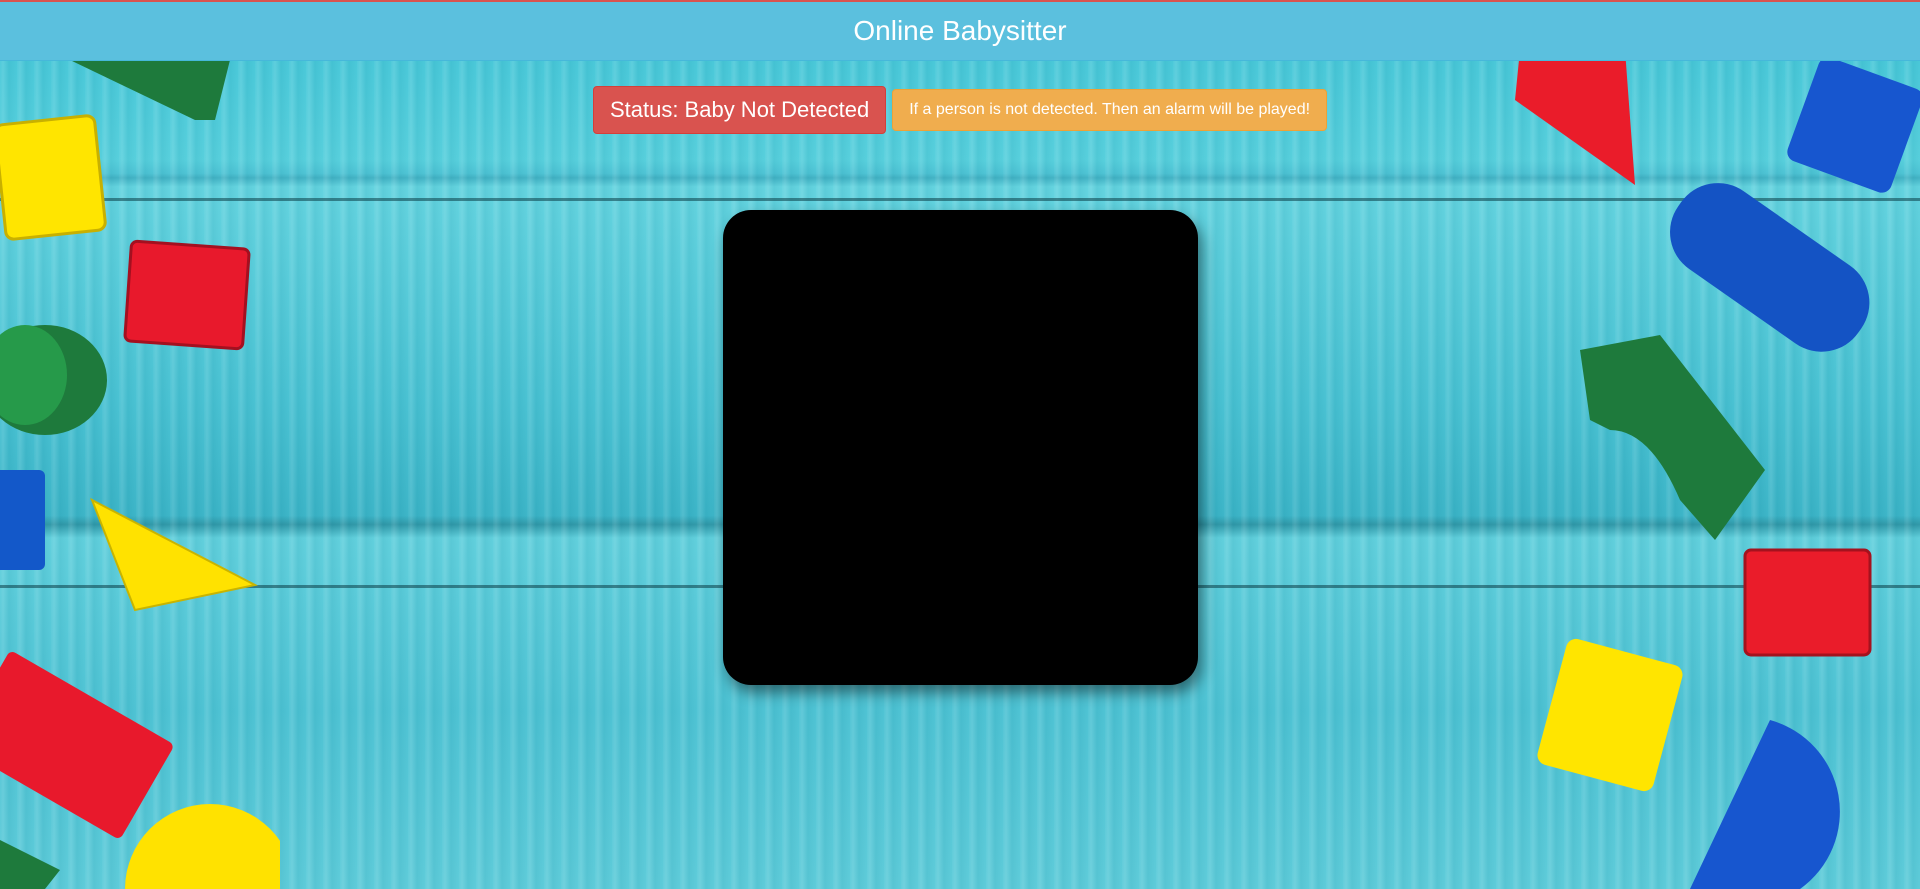 The image size is (1920, 889). I want to click on toy-blocks-left-decoration, so click(140, 474).